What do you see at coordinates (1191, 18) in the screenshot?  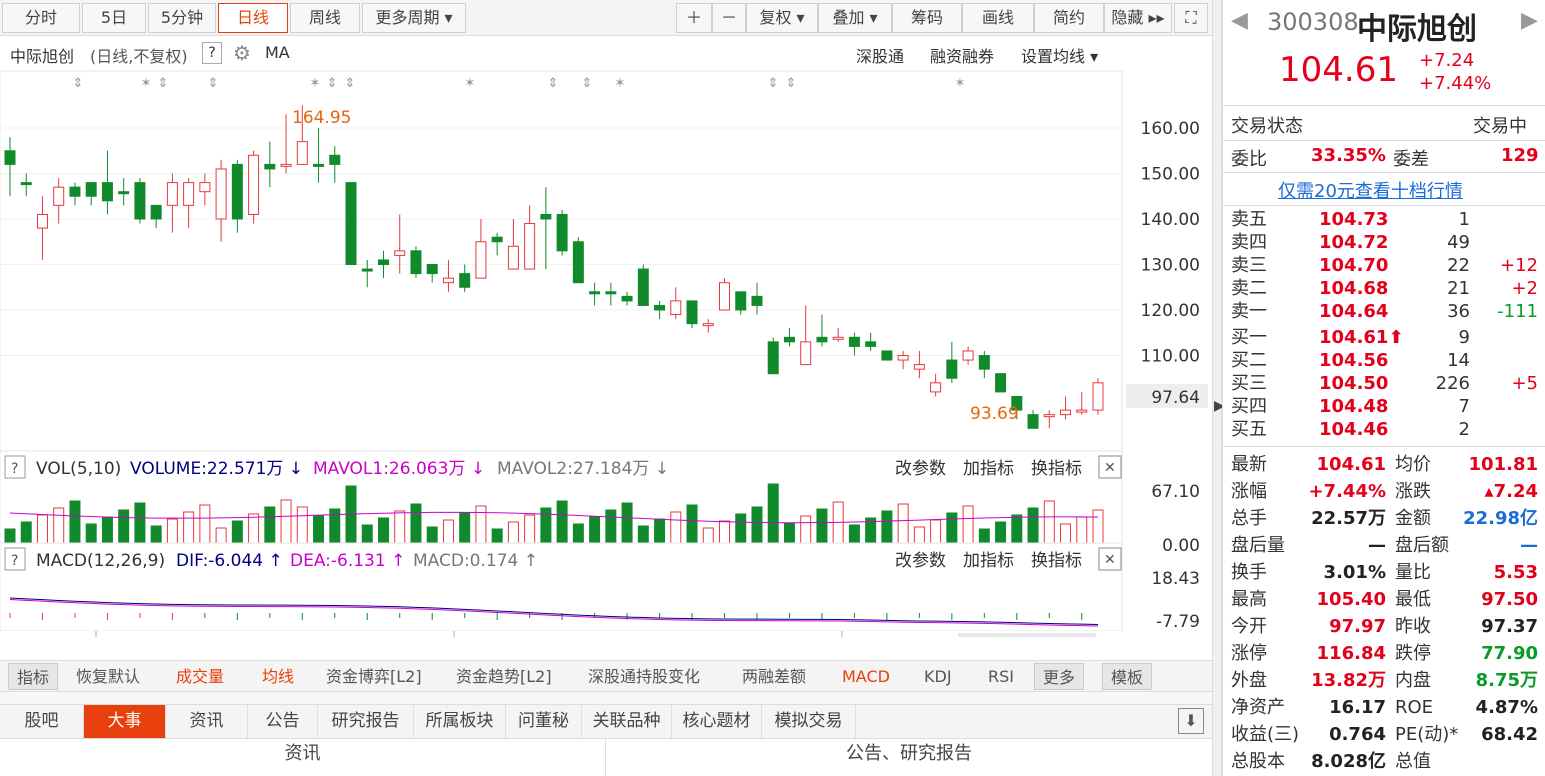 I see `tool-button-8: ⛶` at bounding box center [1191, 18].